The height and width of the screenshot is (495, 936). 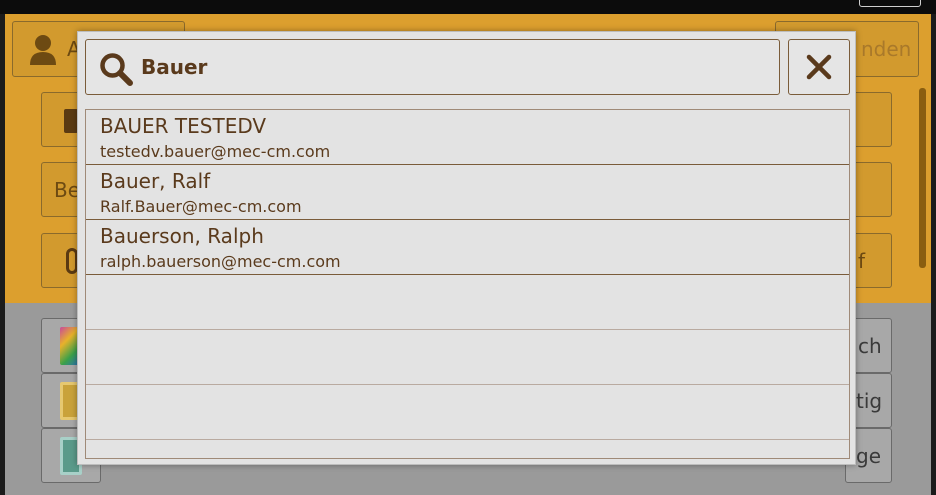 I want to click on top-bar-button, so click(x=890, y=3).